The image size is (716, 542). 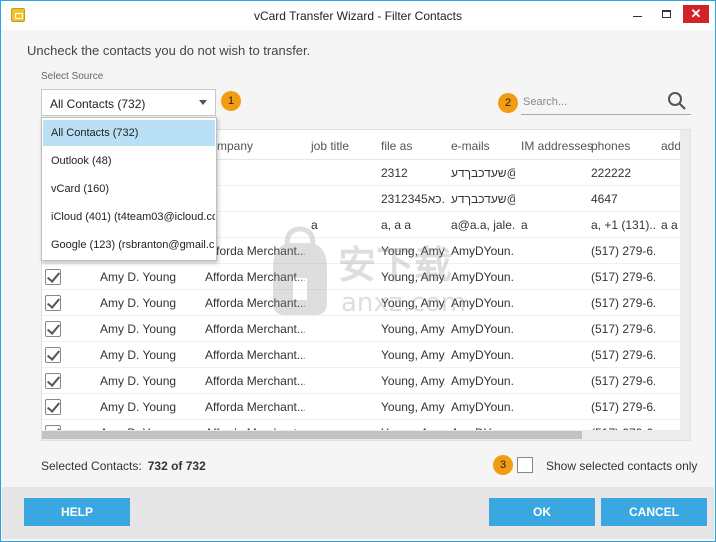 I want to click on source-option-vcard: vCard (160), so click(x=129, y=189).